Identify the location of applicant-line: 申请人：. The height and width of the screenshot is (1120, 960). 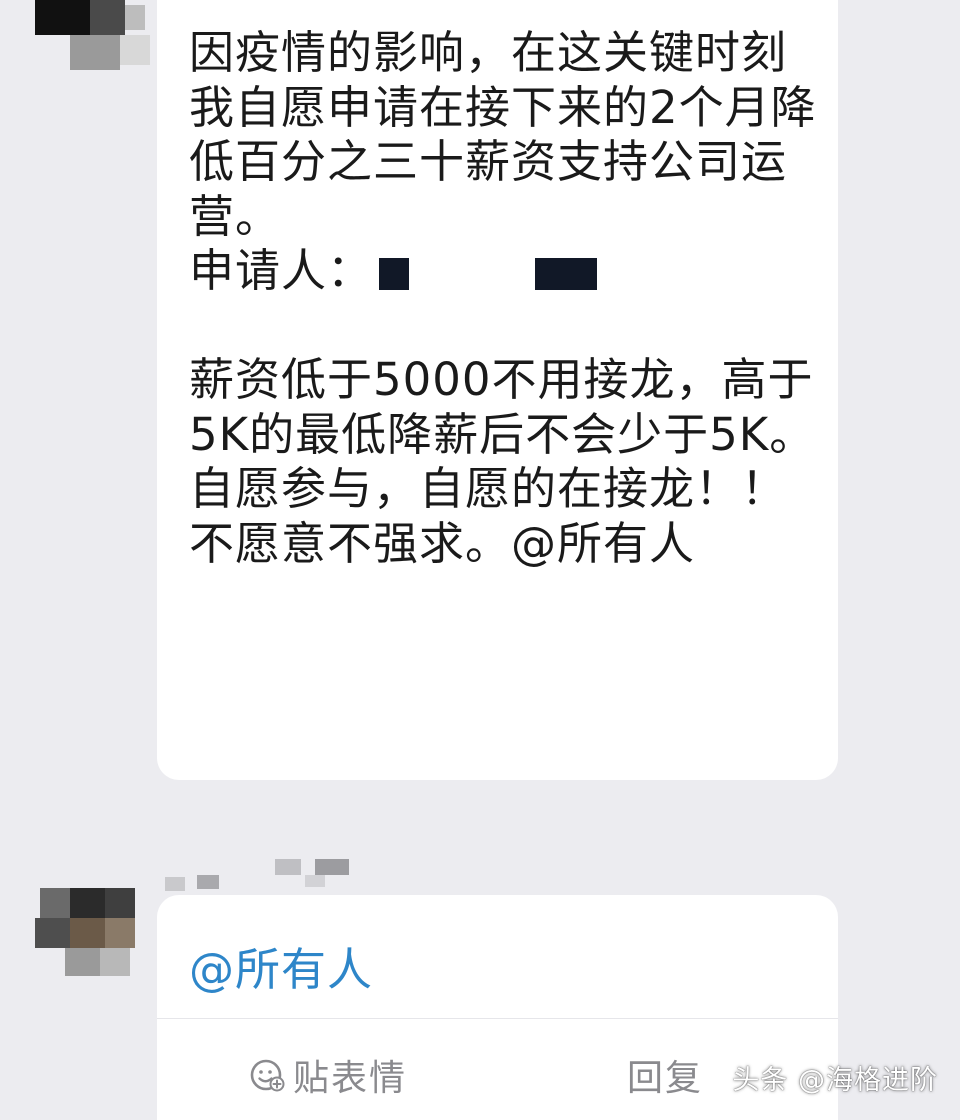
(504, 271).